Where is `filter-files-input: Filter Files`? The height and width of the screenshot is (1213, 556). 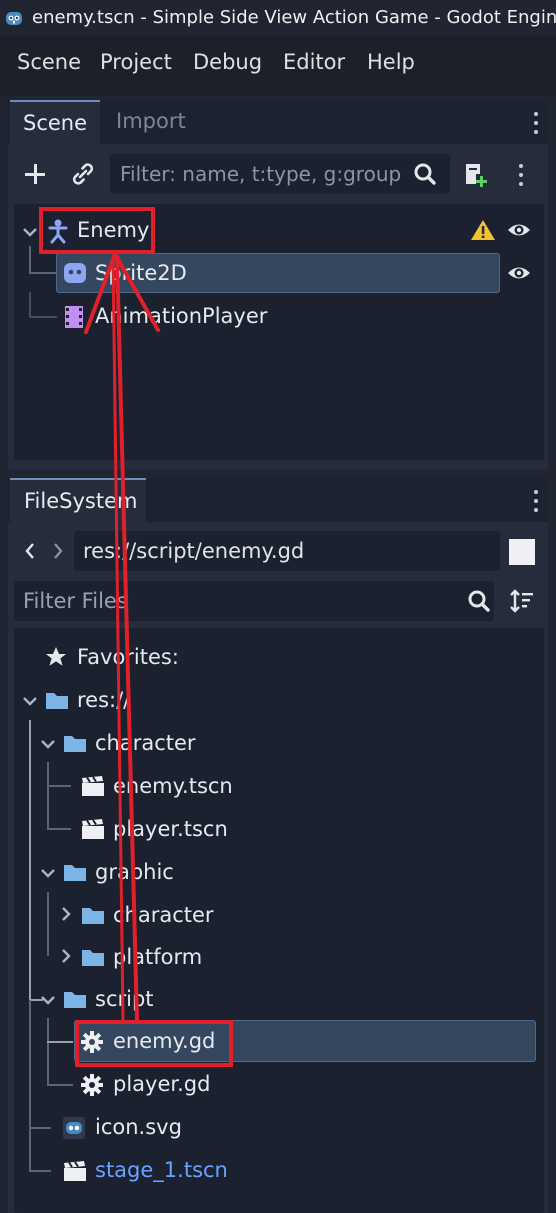 filter-files-input: Filter Files is located at coordinates (254, 601).